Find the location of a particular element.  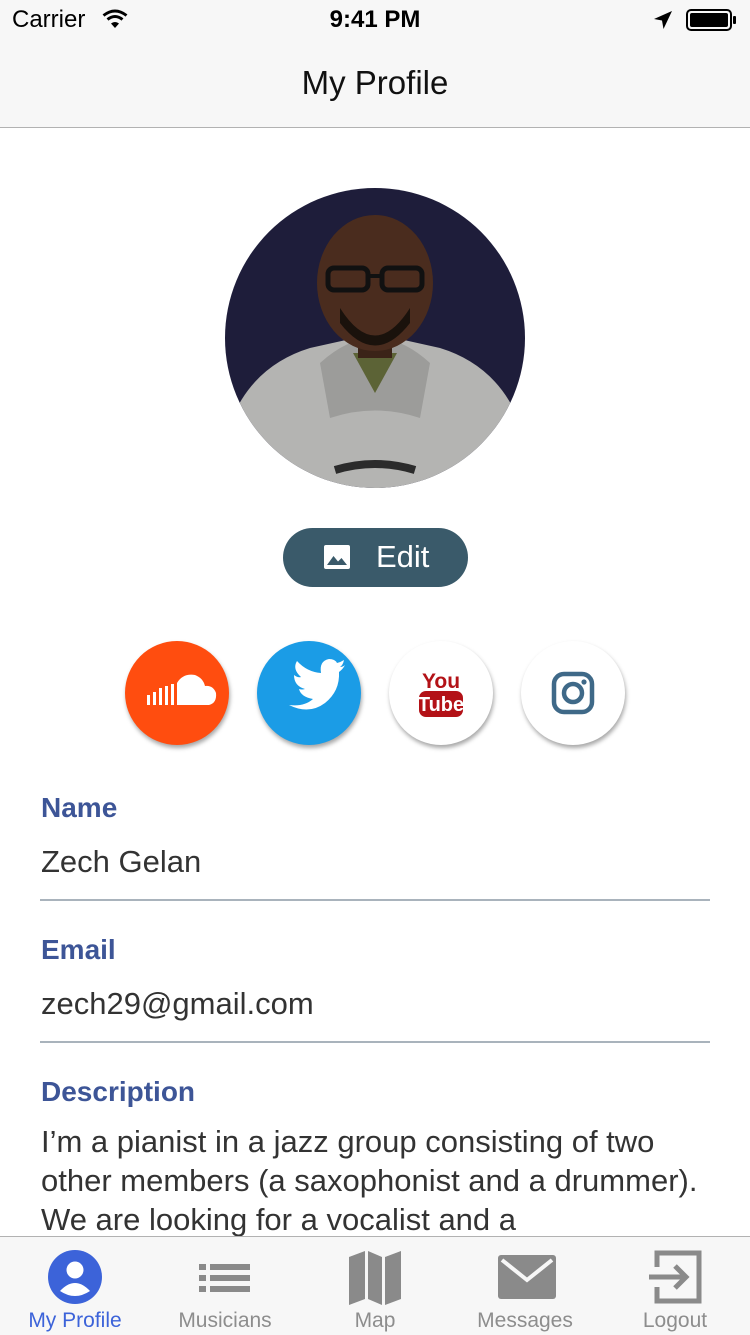

twitter-button is located at coordinates (309, 693).